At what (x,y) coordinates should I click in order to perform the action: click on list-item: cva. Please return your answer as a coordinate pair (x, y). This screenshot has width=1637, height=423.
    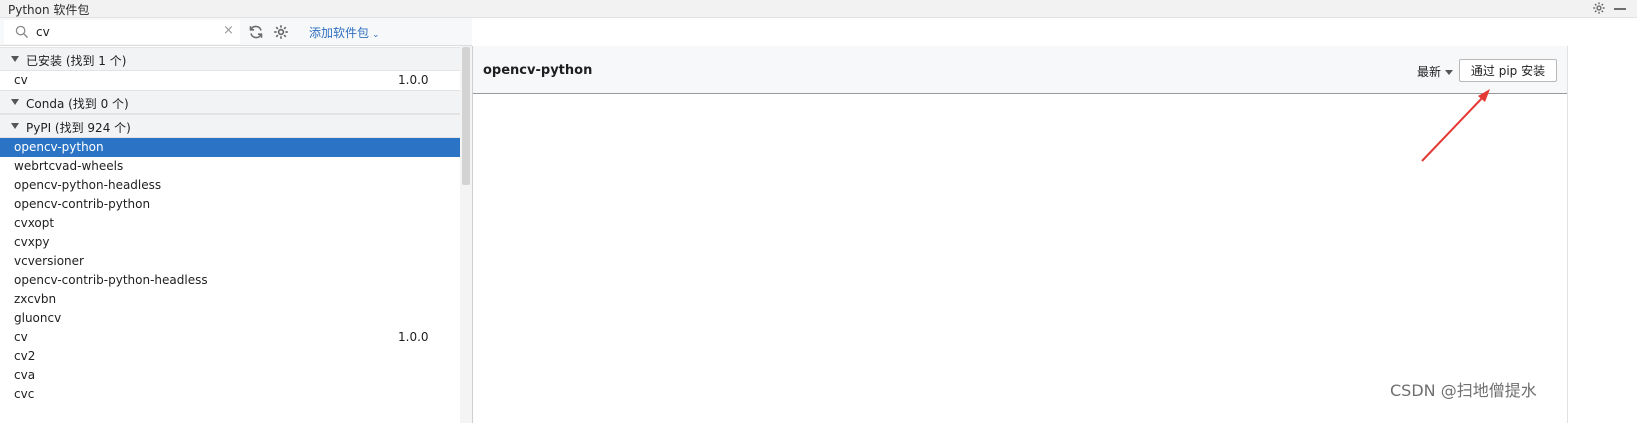
    Looking at the image, I should click on (230, 375).